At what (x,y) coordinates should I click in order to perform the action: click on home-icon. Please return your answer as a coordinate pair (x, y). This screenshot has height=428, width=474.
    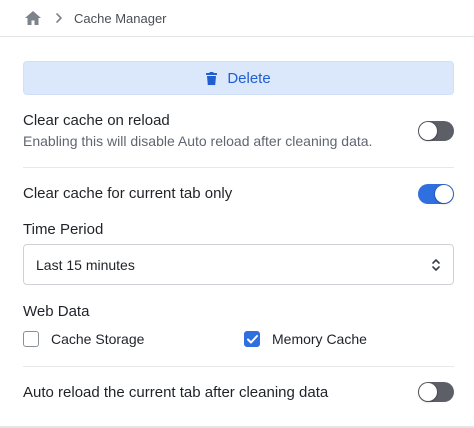
    Looking at the image, I should click on (33, 18).